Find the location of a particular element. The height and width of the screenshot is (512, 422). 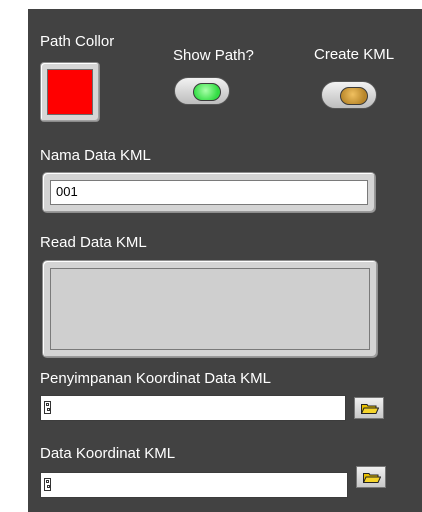

create-kml-label: Create KML is located at coordinates (354, 54).